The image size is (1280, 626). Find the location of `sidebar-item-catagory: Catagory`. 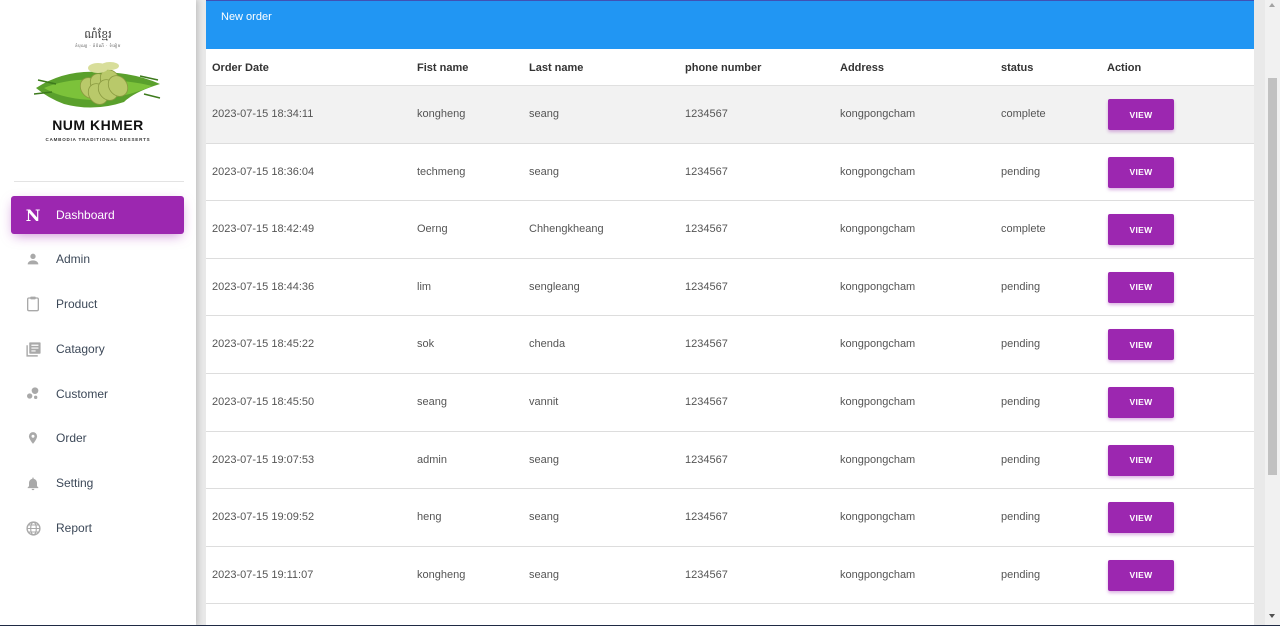

sidebar-item-catagory: Catagory is located at coordinates (97, 349).